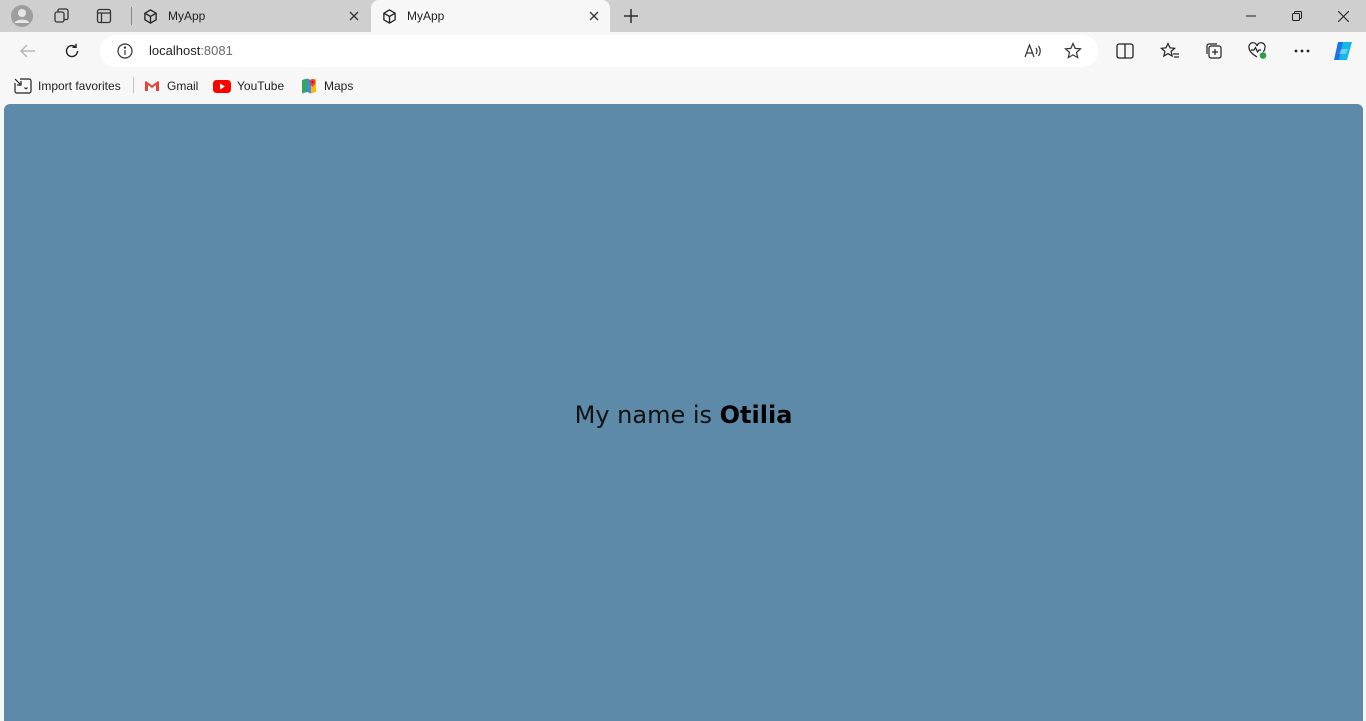 Image resolution: width=1366 pixels, height=721 pixels. Describe the element at coordinates (1170, 51) in the screenshot. I see `favorites-icon` at that location.